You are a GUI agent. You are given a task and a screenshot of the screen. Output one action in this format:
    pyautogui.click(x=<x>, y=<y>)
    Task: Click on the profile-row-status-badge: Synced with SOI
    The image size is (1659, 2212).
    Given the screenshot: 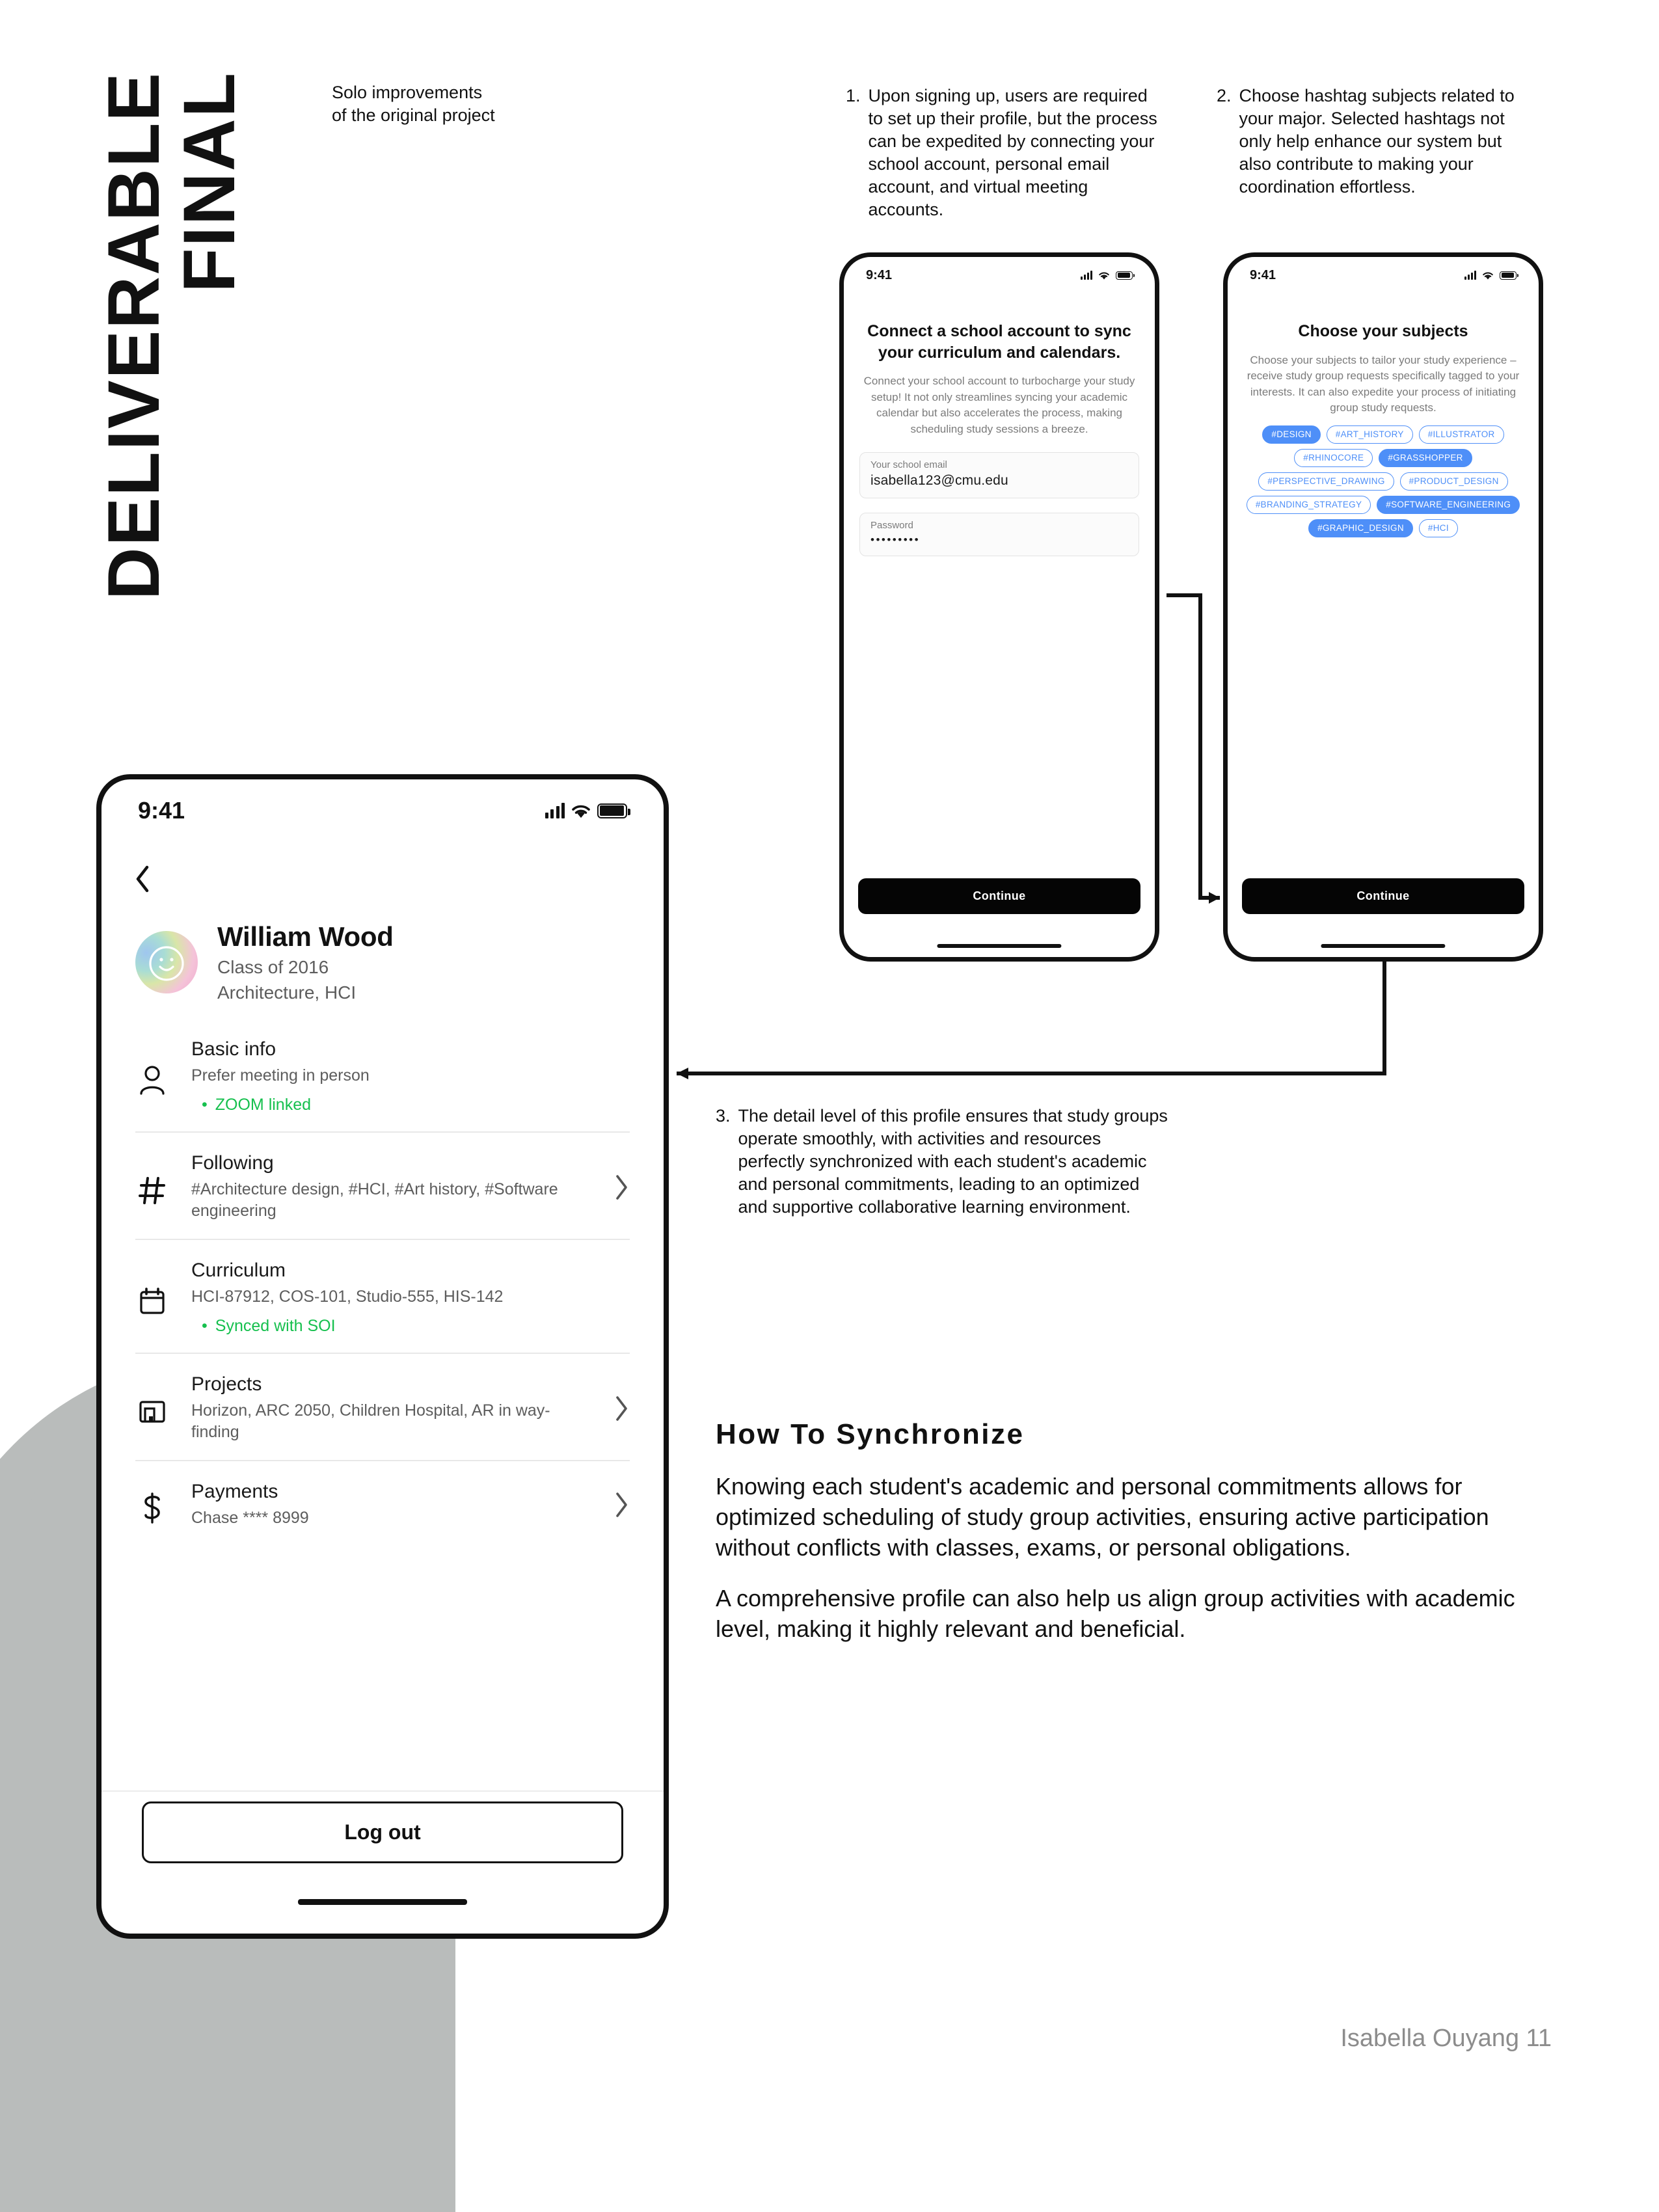 What is the action you would take?
    pyautogui.click(x=411, y=1327)
    